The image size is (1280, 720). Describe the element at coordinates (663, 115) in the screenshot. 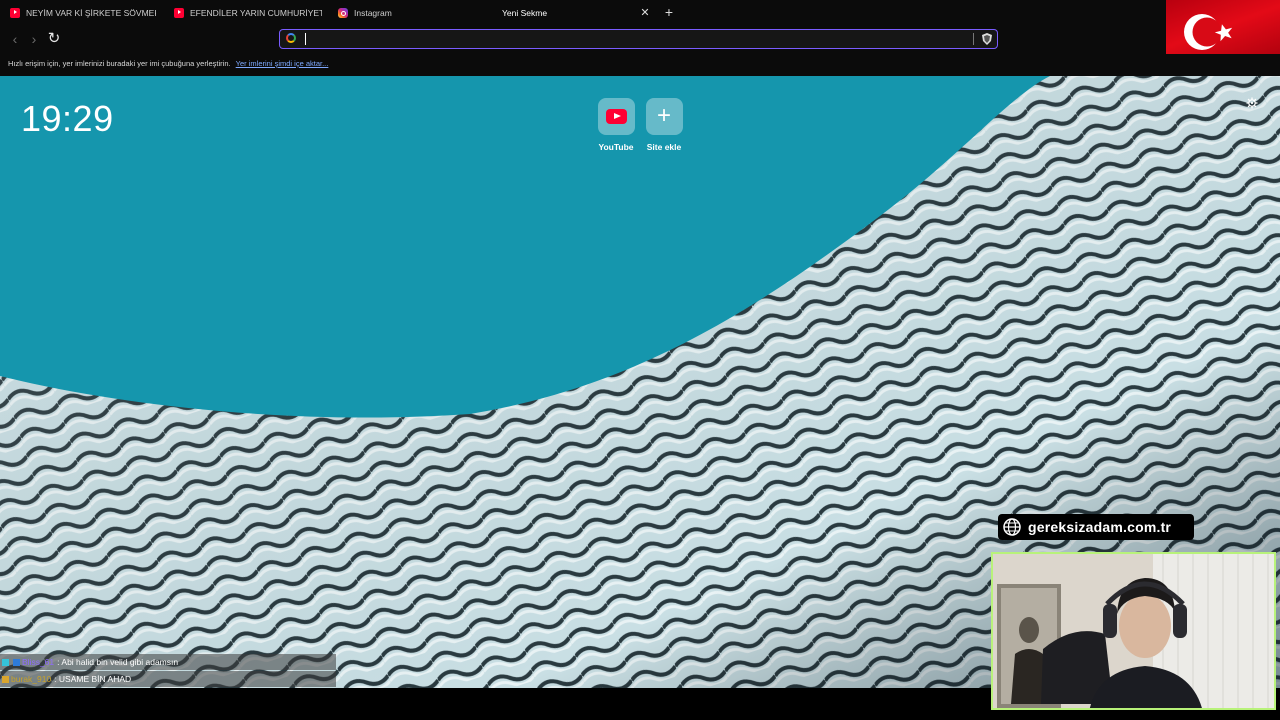

I see `plus-icon: +` at that location.